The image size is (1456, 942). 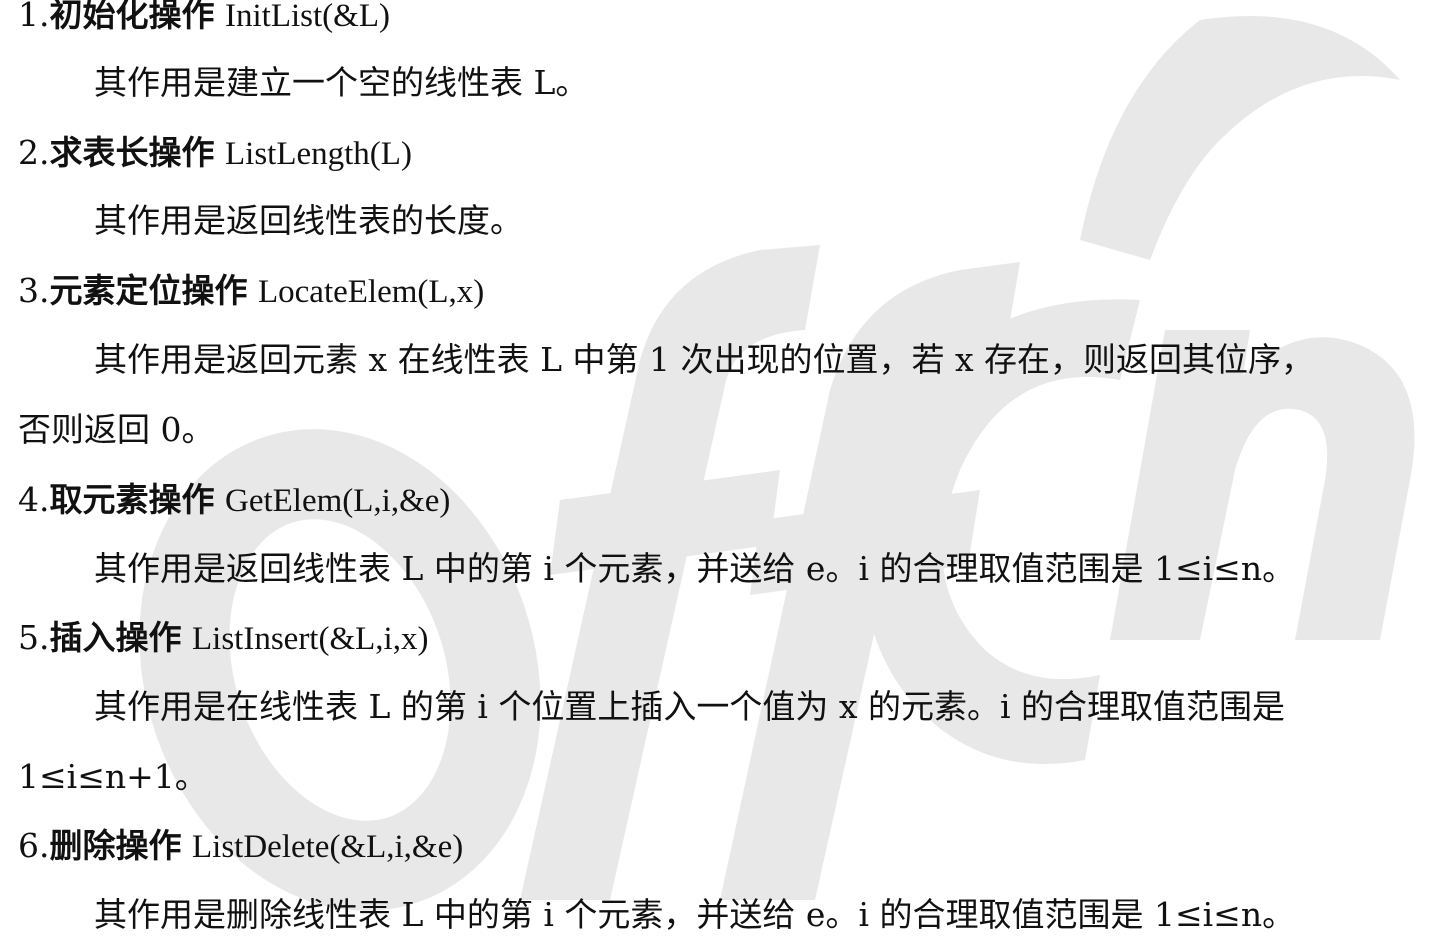 I want to click on operation-title: 取元素操作, so click(x=132, y=499).